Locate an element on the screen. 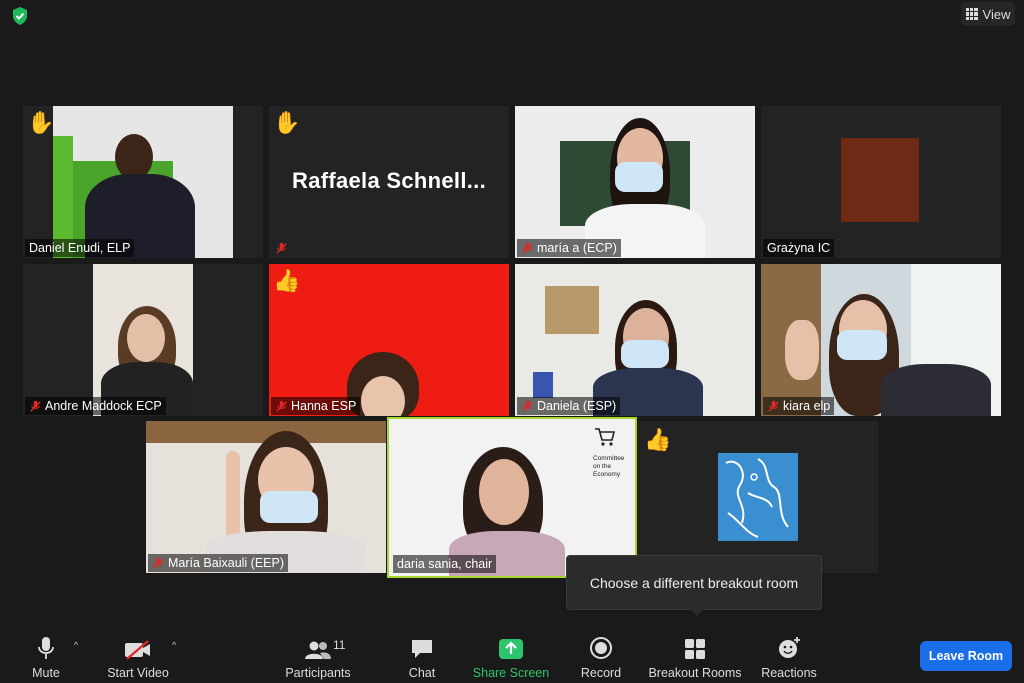 This screenshot has height=683, width=1024. breakout-rooms-button: Breakout Rooms is located at coordinates (695, 655).